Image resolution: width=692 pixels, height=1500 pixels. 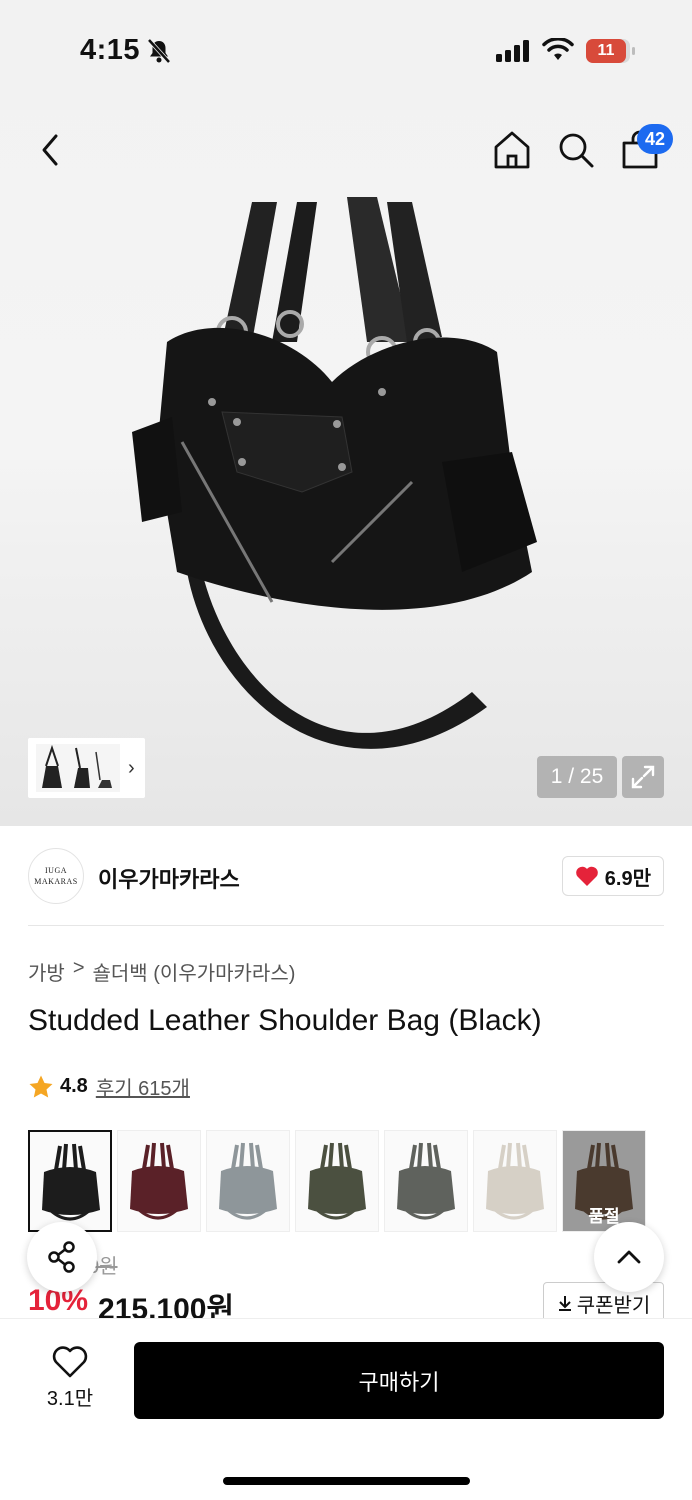 I want to click on brand-like-count: 6.9만, so click(x=627, y=878).